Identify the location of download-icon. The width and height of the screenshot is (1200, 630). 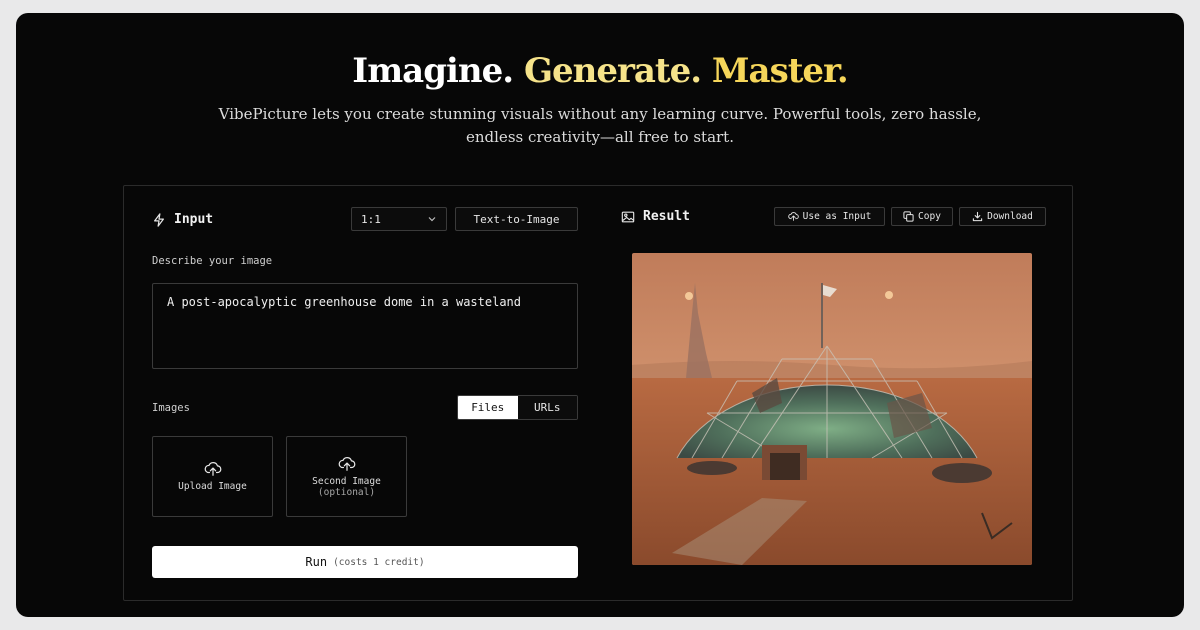
(977, 216).